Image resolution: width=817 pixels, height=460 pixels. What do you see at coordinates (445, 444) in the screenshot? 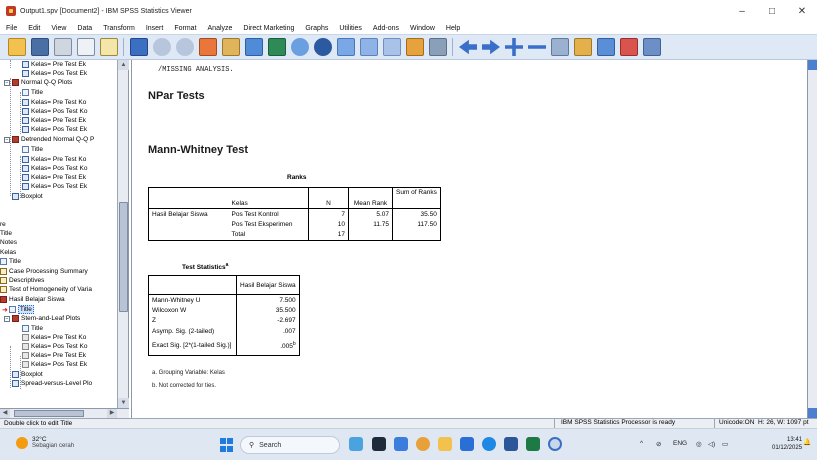
I see `file-explorer-icon` at bounding box center [445, 444].